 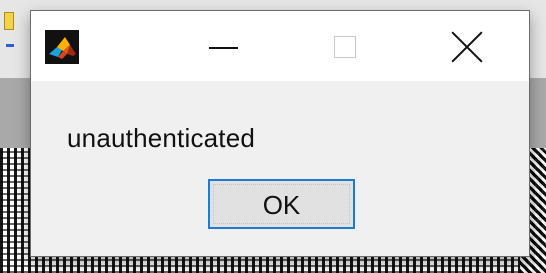 I want to click on minimize-icon, so click(x=223, y=48).